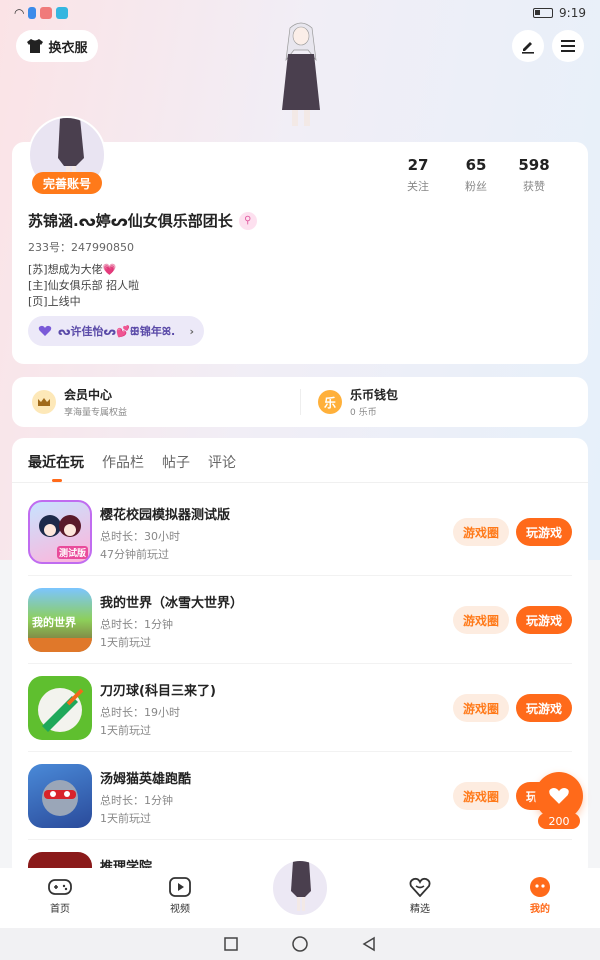 This screenshot has width=600, height=960. I want to click on tab-recent: 最近在玩, so click(56, 467).